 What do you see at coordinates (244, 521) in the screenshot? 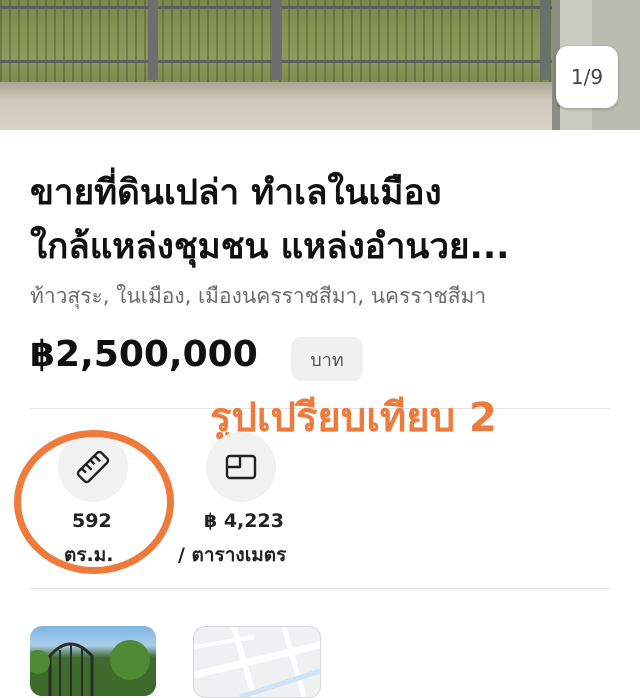
I see `price-per-area-value: ฿ 4,223` at bounding box center [244, 521].